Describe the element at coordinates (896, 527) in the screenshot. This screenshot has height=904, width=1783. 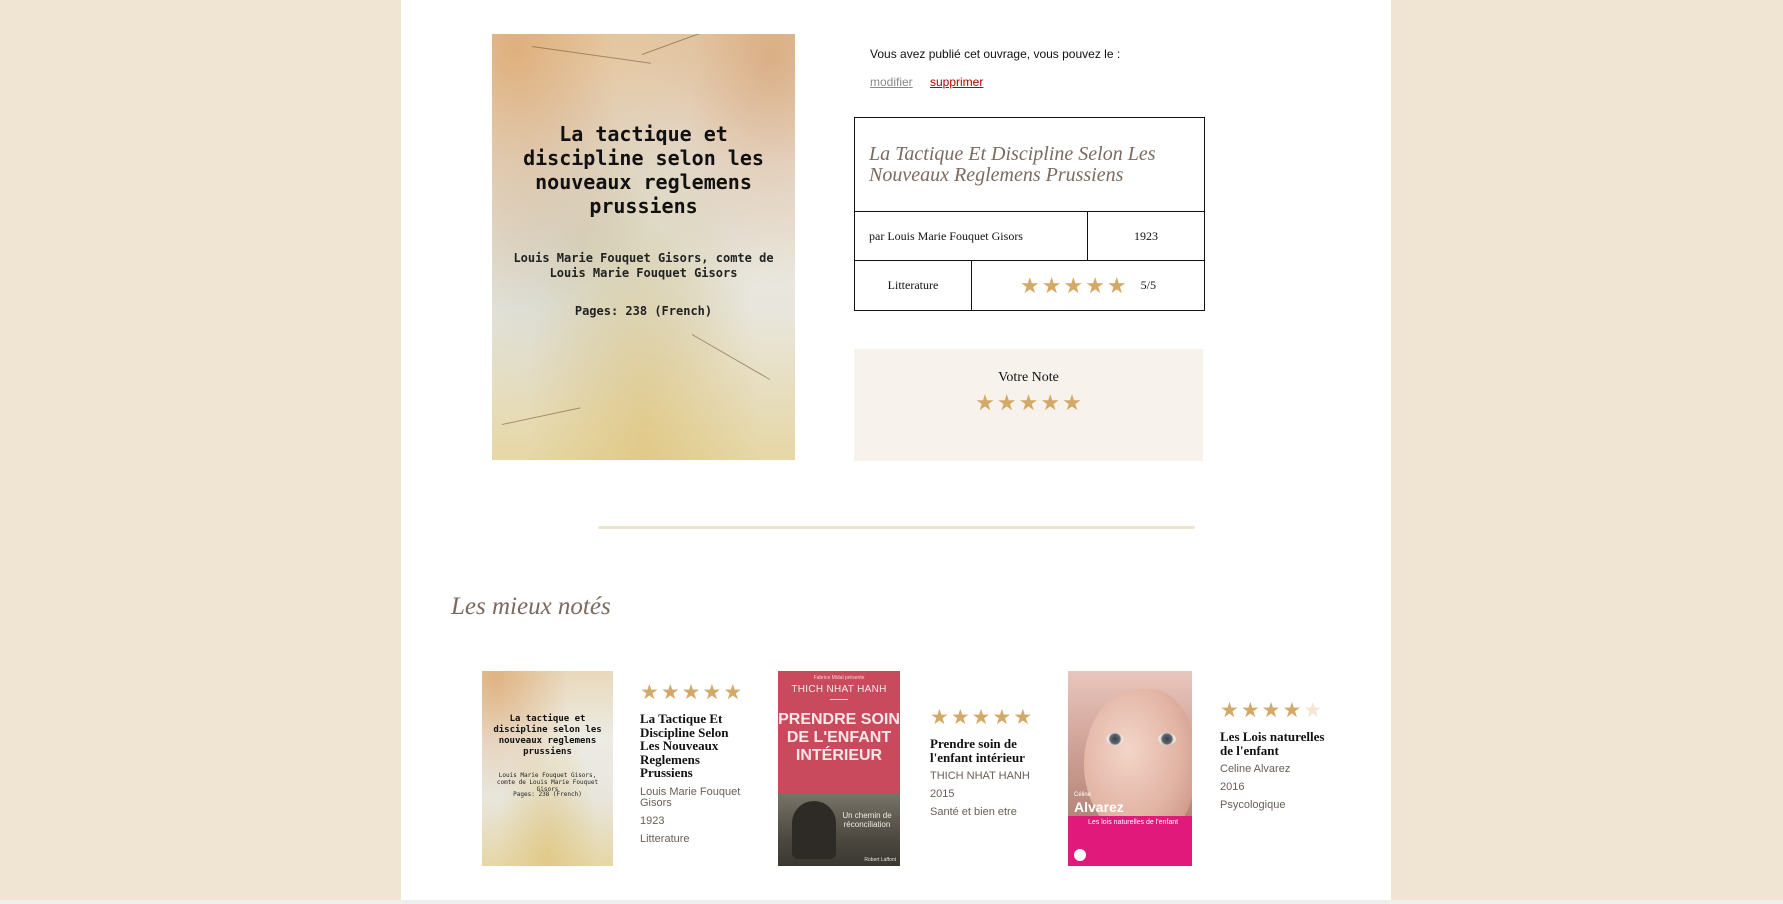
I see `section-divider` at that location.